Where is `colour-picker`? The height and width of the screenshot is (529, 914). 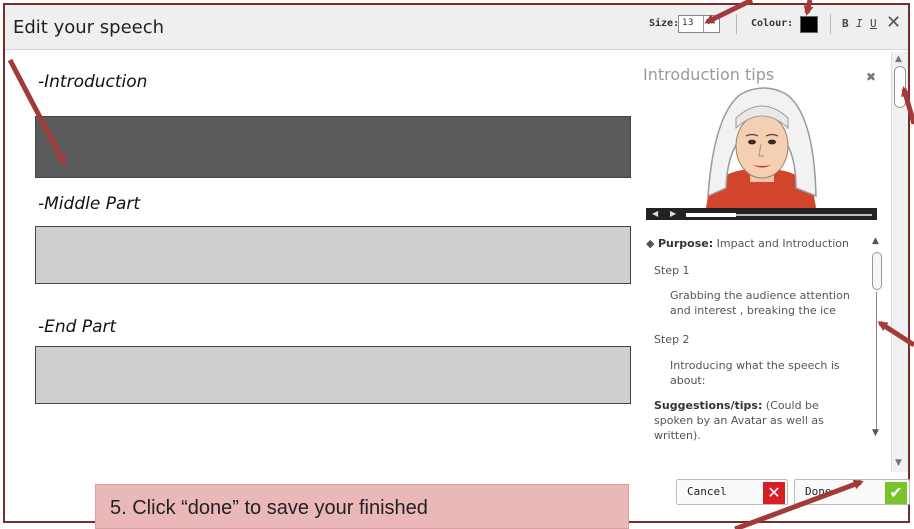 colour-picker is located at coordinates (809, 24).